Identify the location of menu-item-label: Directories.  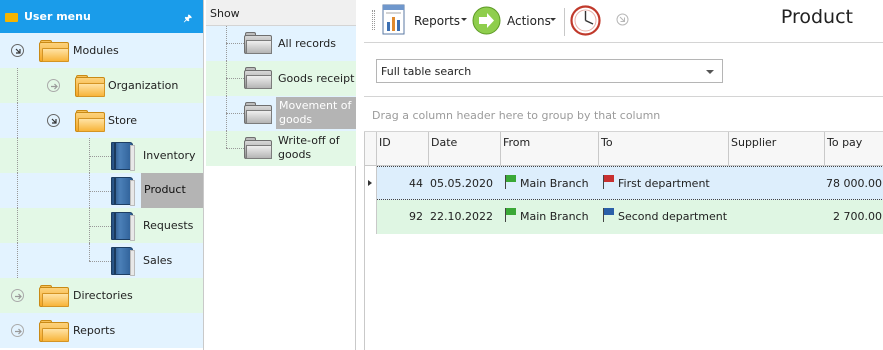
(103, 295).